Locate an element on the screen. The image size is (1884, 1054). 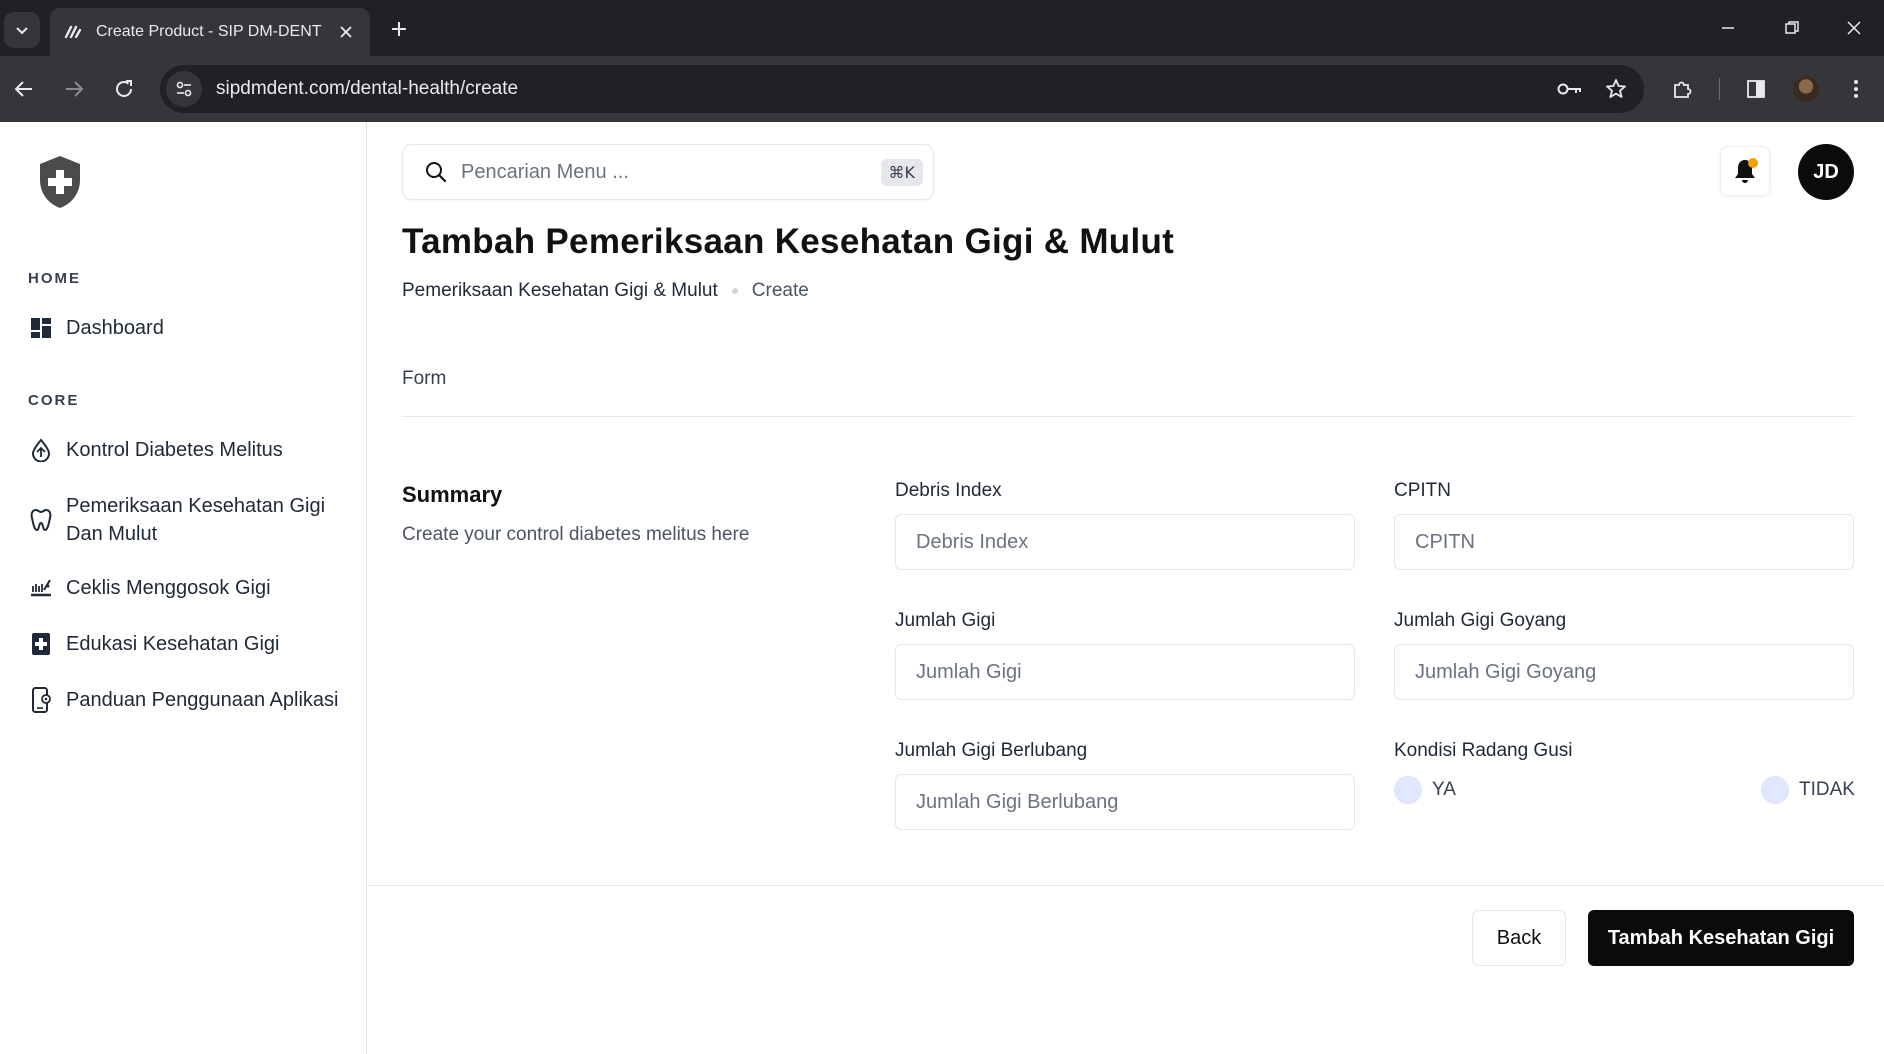
reload-button is located at coordinates (124, 89).